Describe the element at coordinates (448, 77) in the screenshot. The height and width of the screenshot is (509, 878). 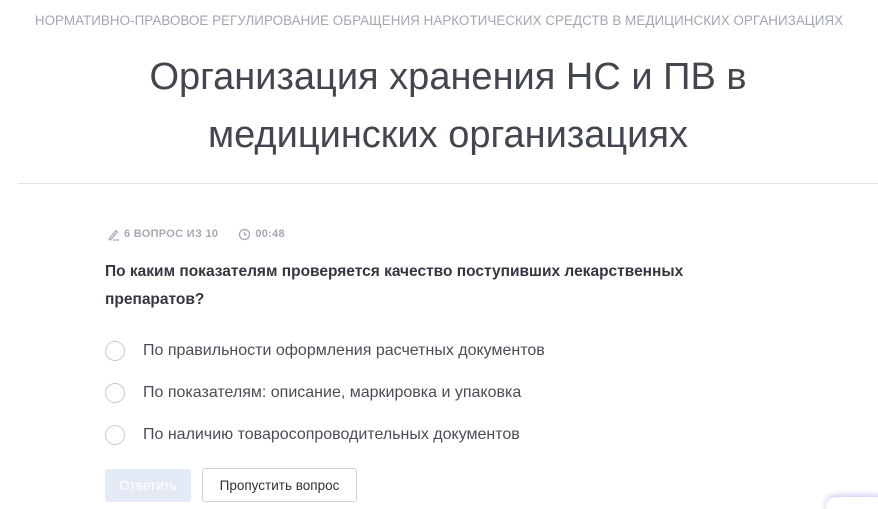
I see `title-line-1: Организация хранения НС и ПВ в` at that location.